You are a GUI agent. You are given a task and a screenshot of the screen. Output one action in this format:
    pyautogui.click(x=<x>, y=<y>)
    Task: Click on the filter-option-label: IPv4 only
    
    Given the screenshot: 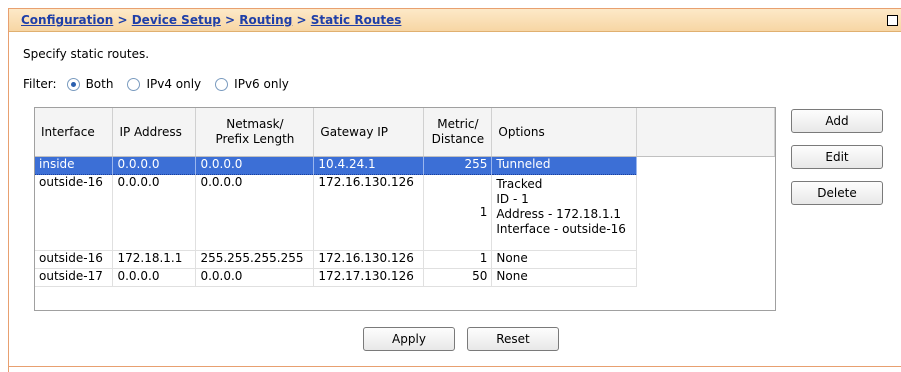 What is the action you would take?
    pyautogui.click(x=174, y=84)
    